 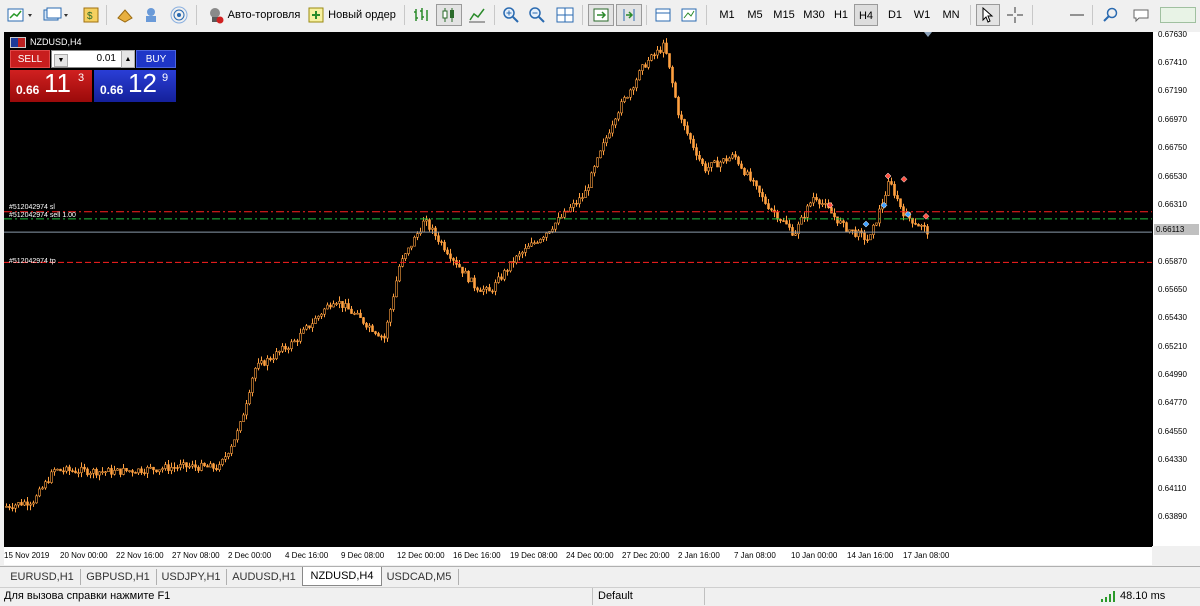 I want to click on time-tick: 2 Jan 16:00, so click(x=699, y=555).